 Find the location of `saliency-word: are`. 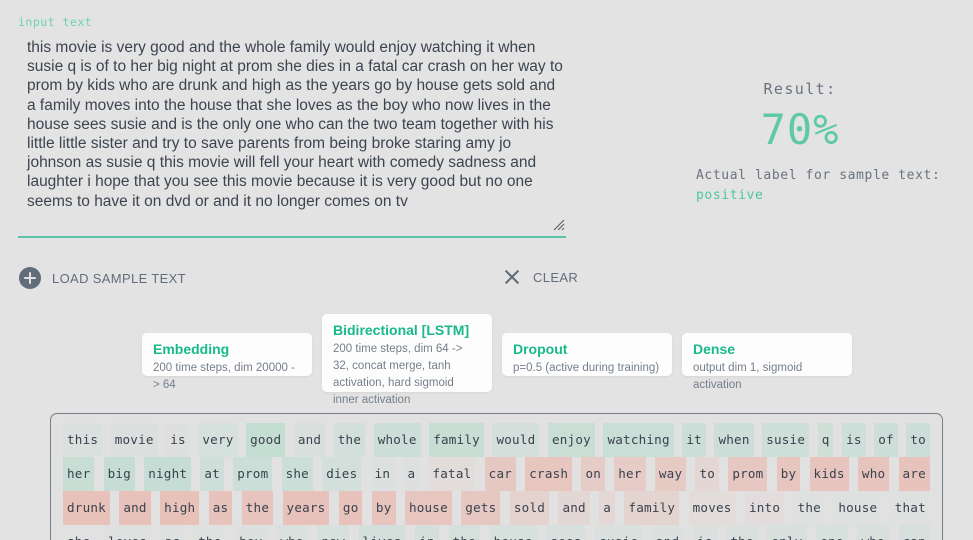

saliency-word: are is located at coordinates (914, 474).